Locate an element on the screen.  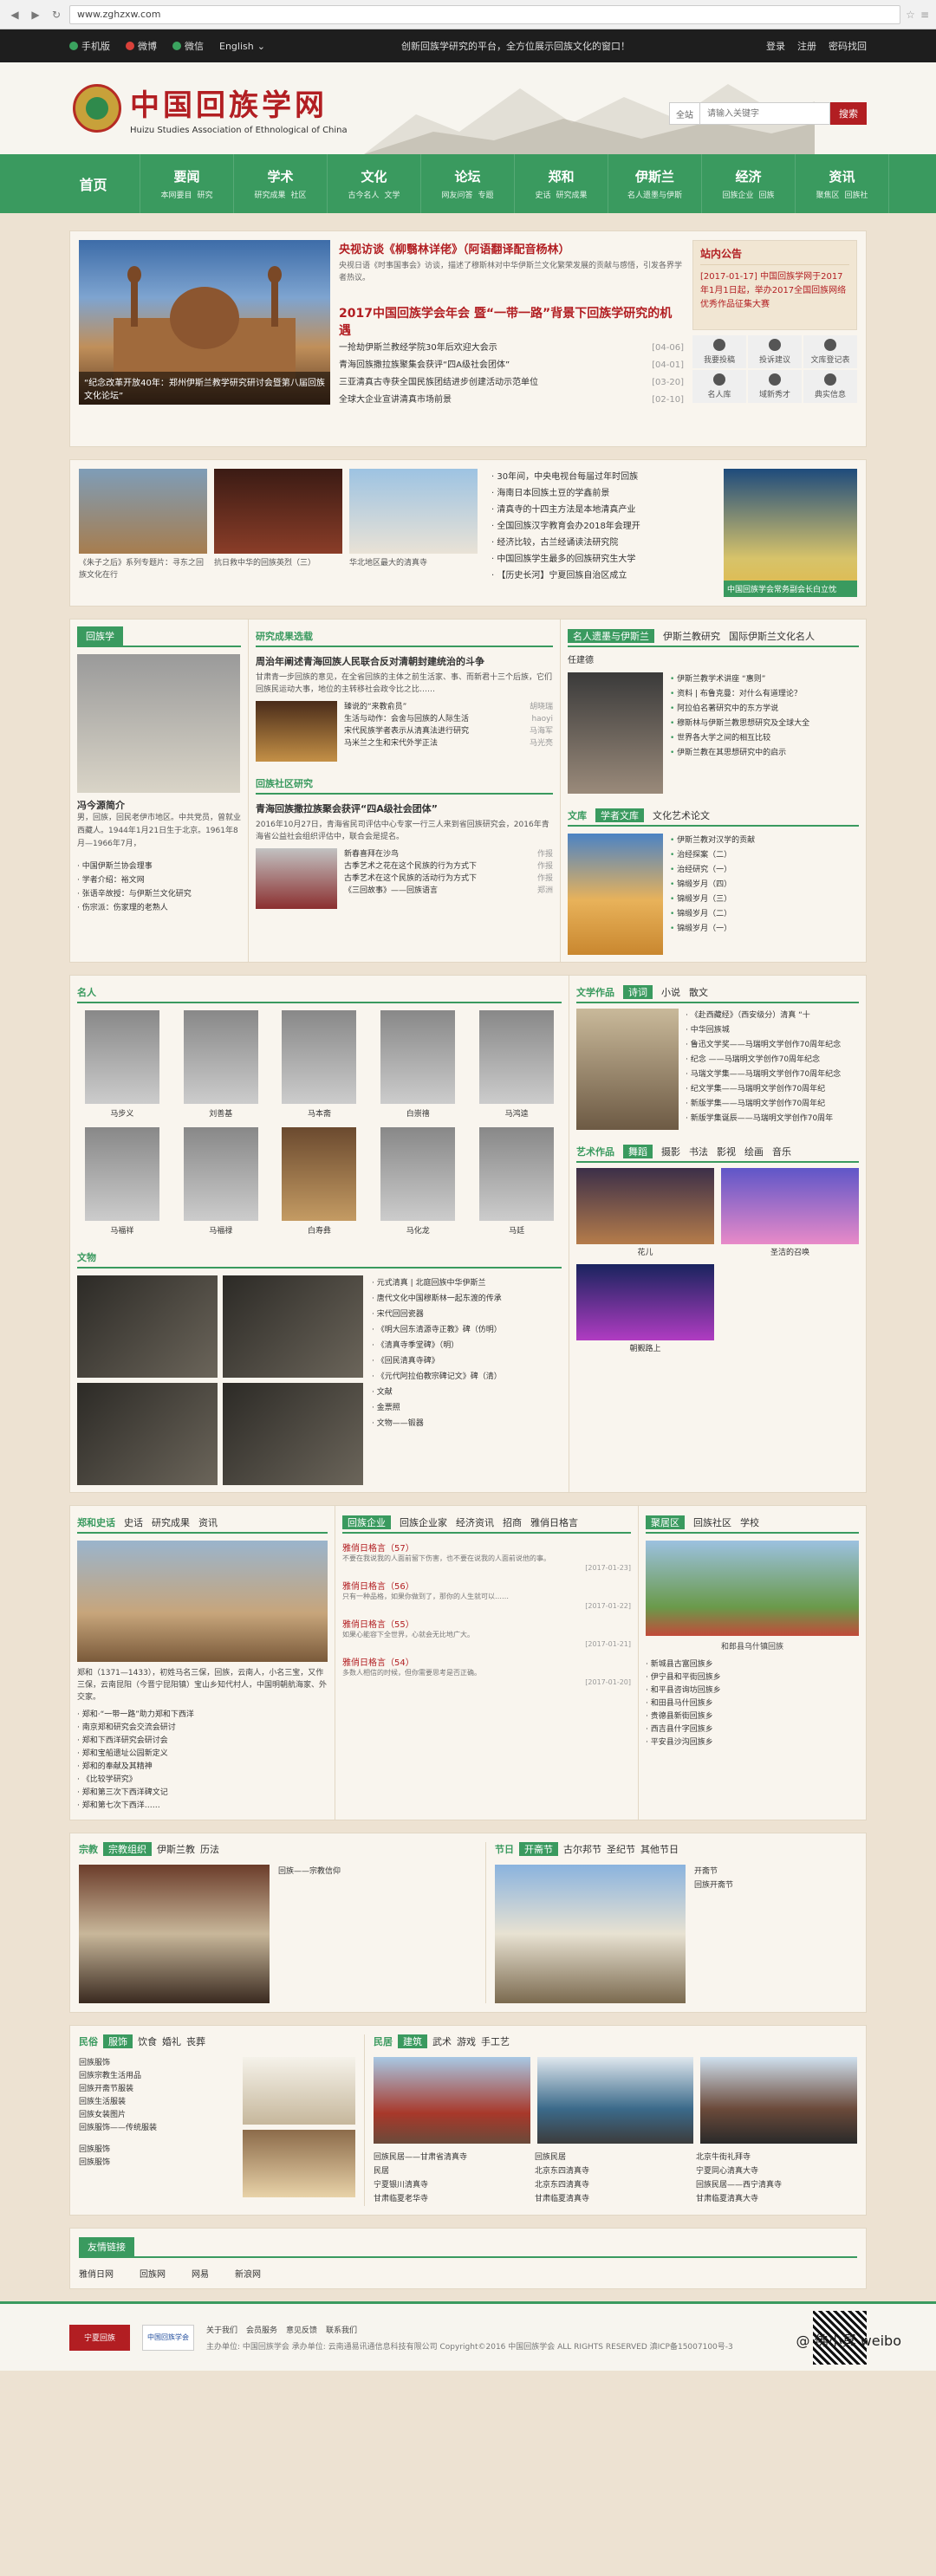
person-card: 马福禄 is located at coordinates (221, 1182).